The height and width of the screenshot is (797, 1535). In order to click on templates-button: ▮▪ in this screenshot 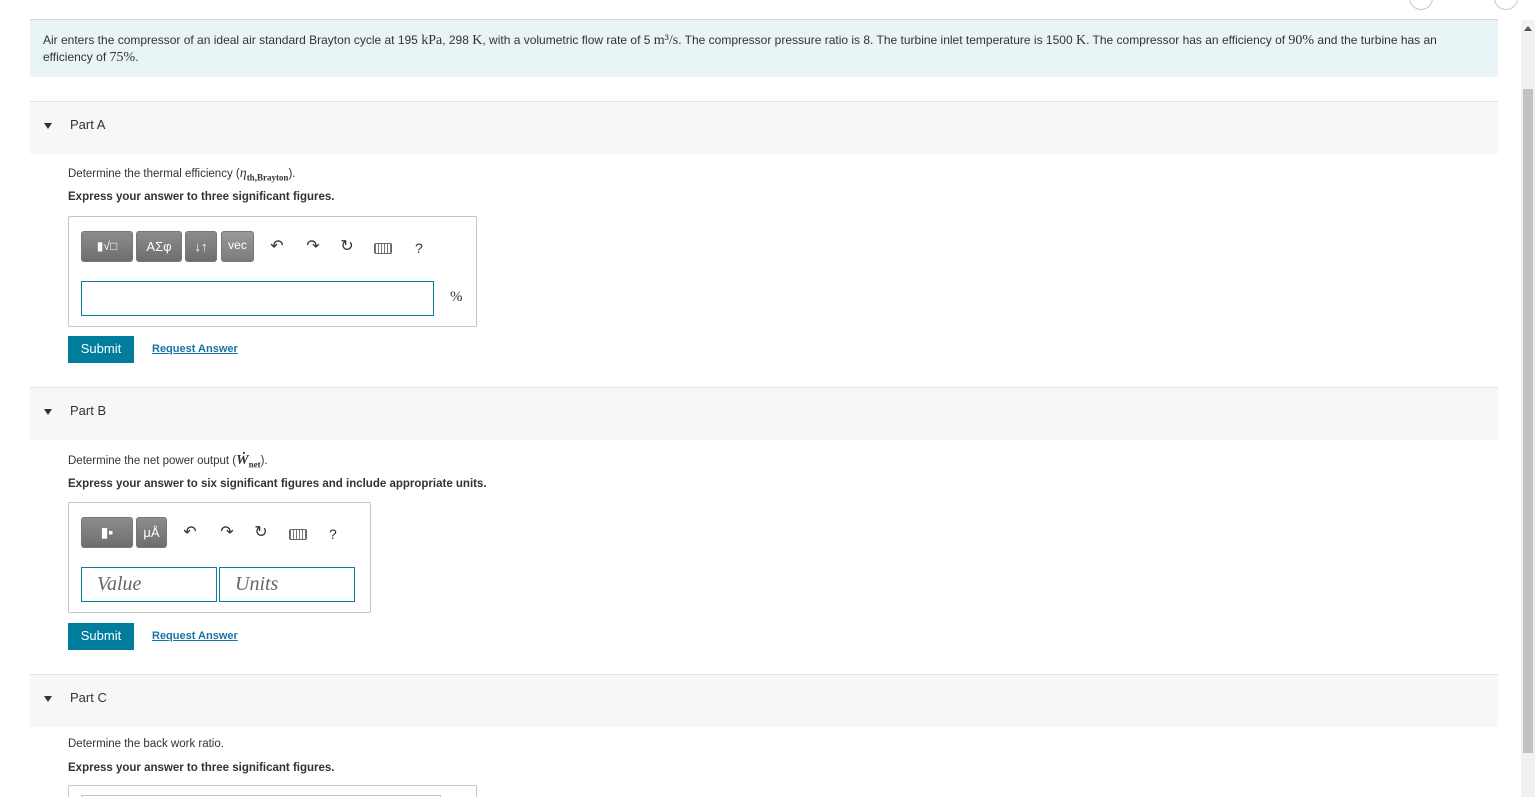, I will do `click(107, 532)`.